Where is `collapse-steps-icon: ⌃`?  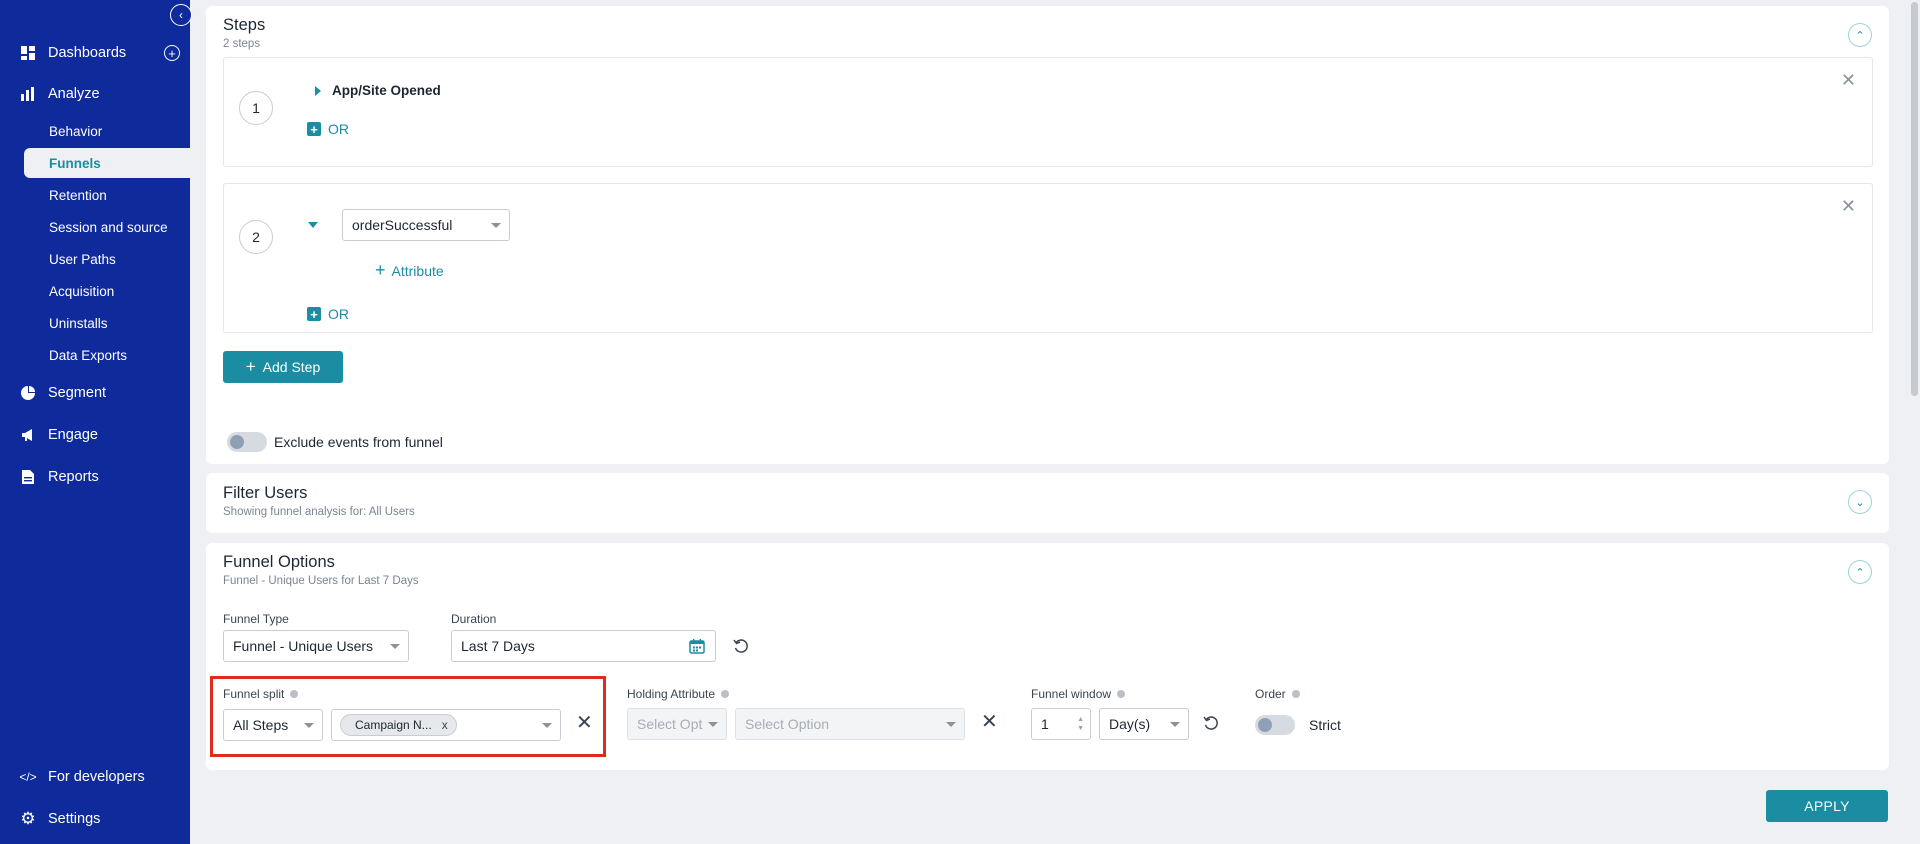 collapse-steps-icon: ⌃ is located at coordinates (1860, 35).